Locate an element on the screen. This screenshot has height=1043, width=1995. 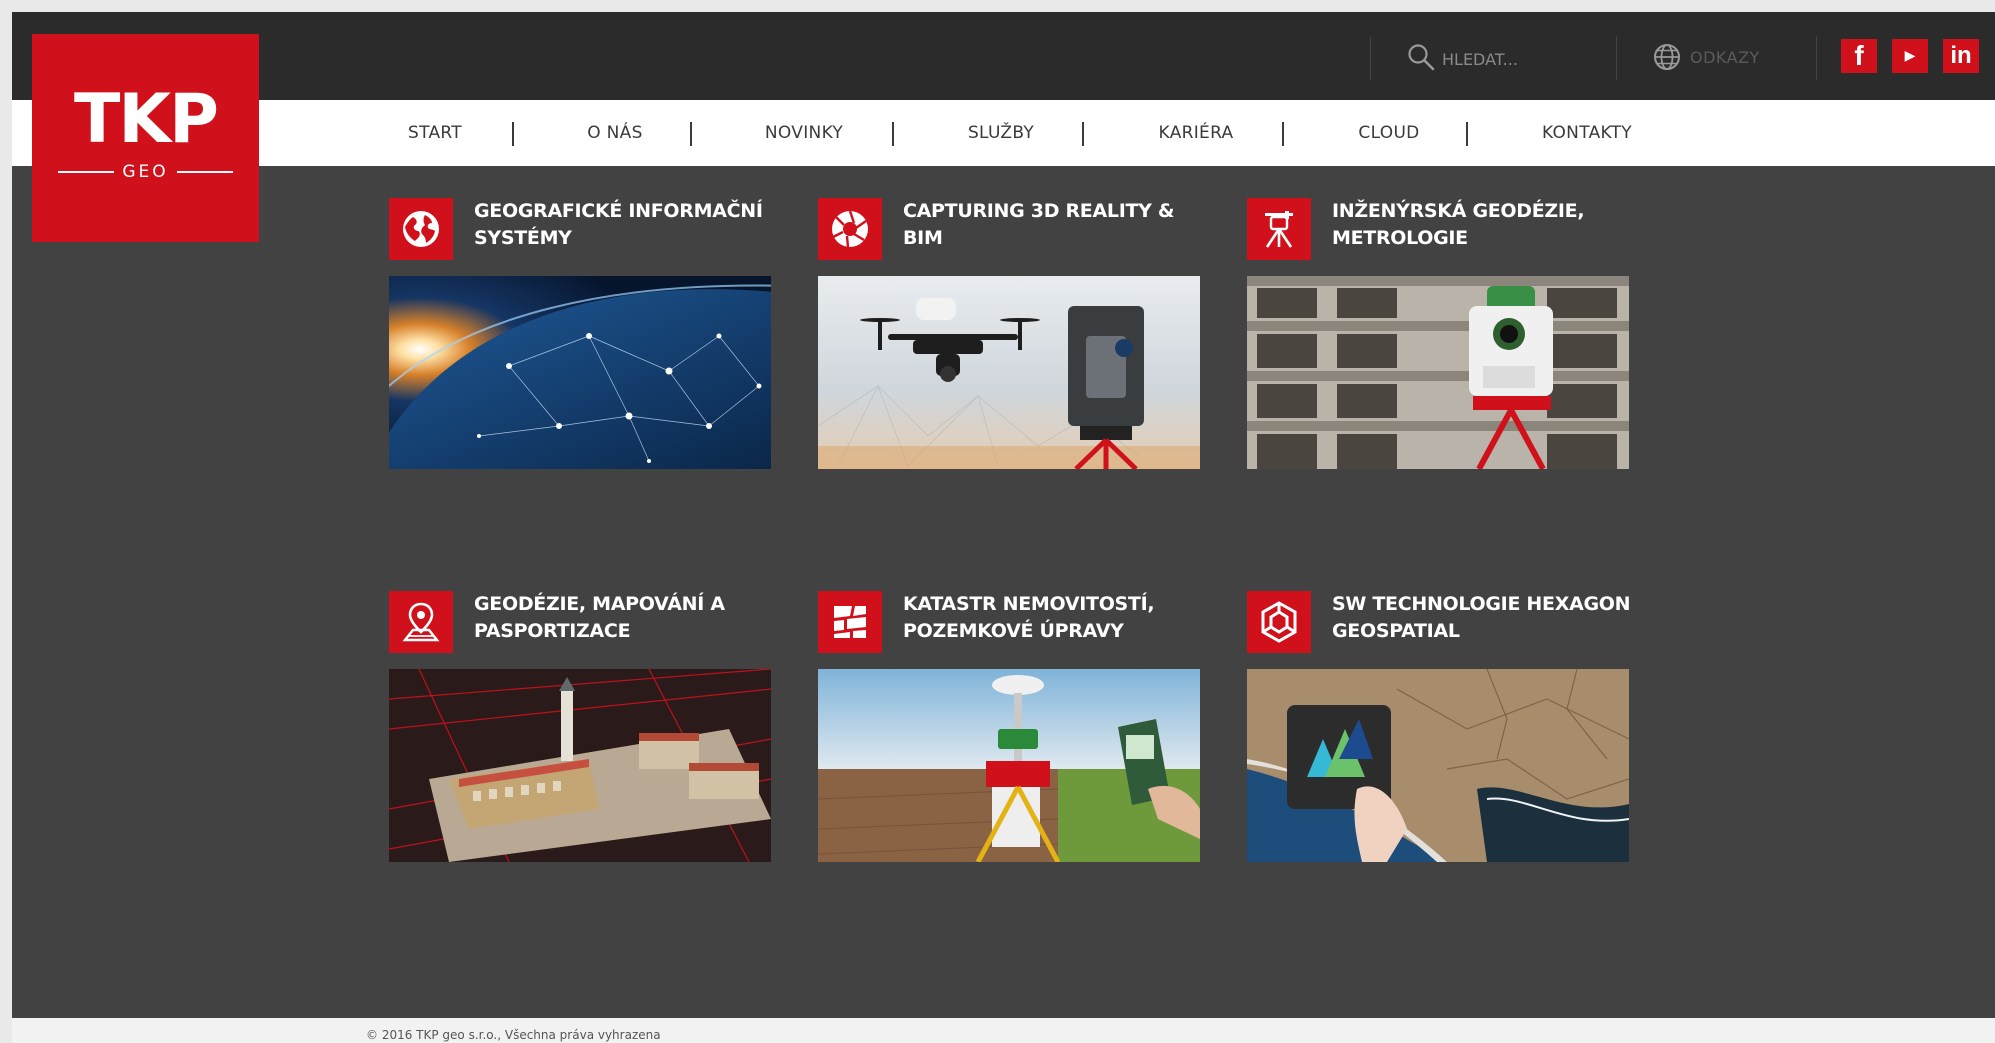
hexagon-tablet-image is located at coordinates (1438, 765).